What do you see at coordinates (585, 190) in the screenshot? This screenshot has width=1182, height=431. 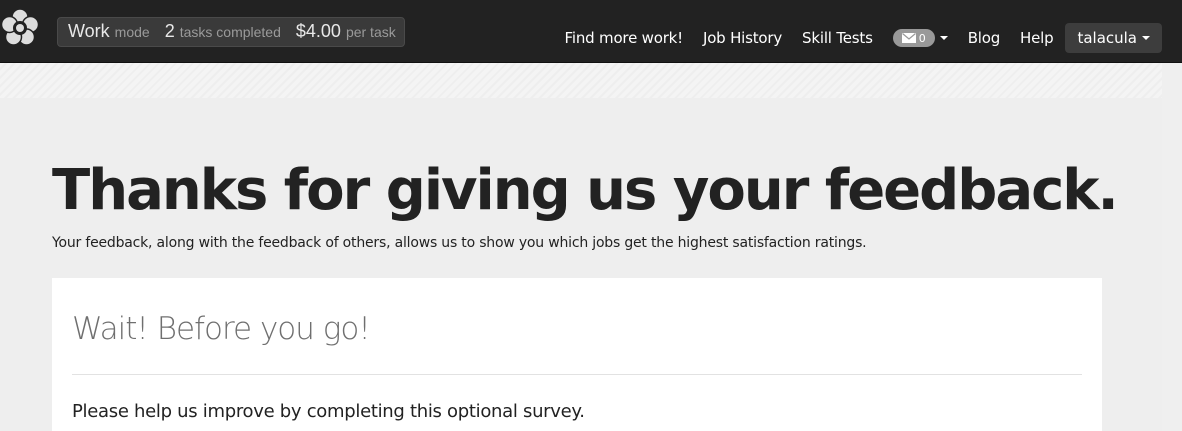 I see `page-title: Thanks for giving us your feedback.` at bounding box center [585, 190].